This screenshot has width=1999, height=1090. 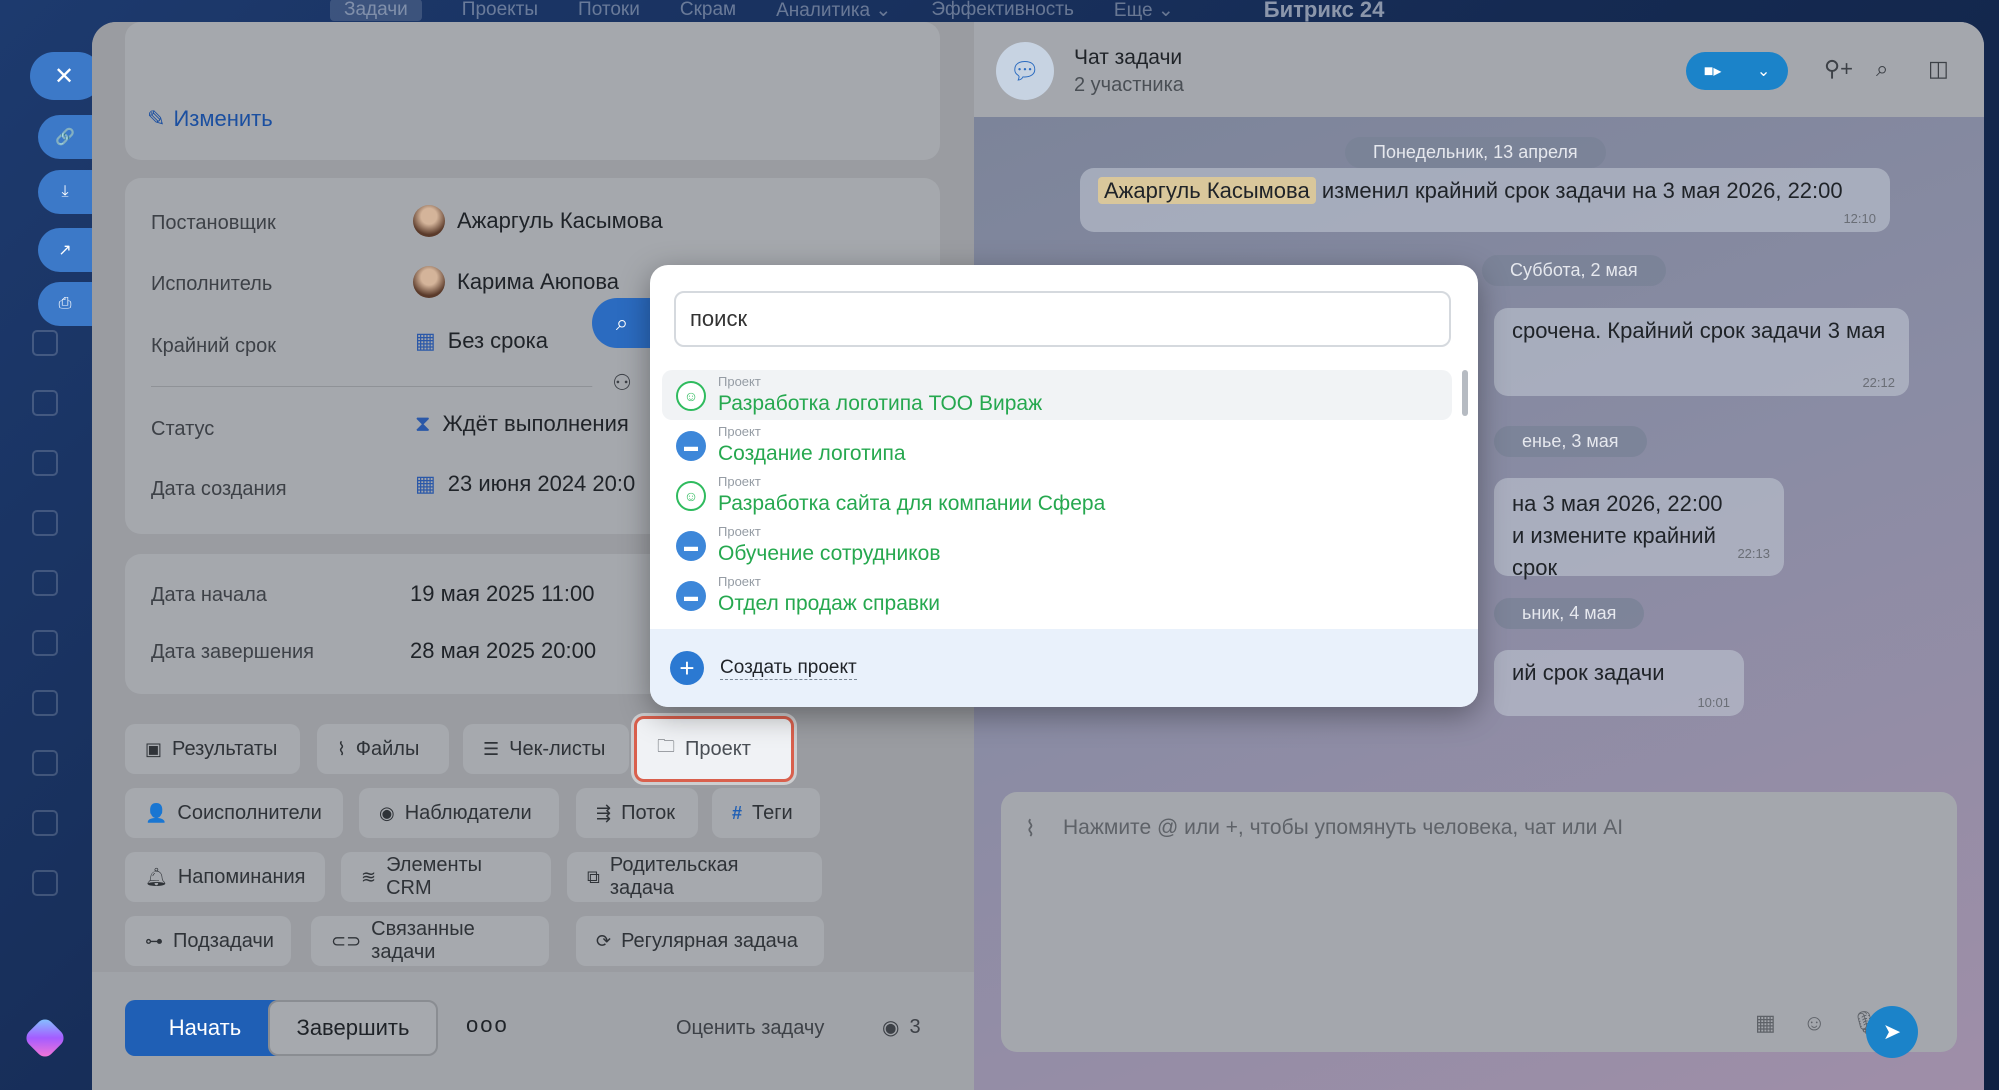 What do you see at coordinates (503, 651) in the screenshot?
I see `end-date-value: 28 мая 2025 20:00` at bounding box center [503, 651].